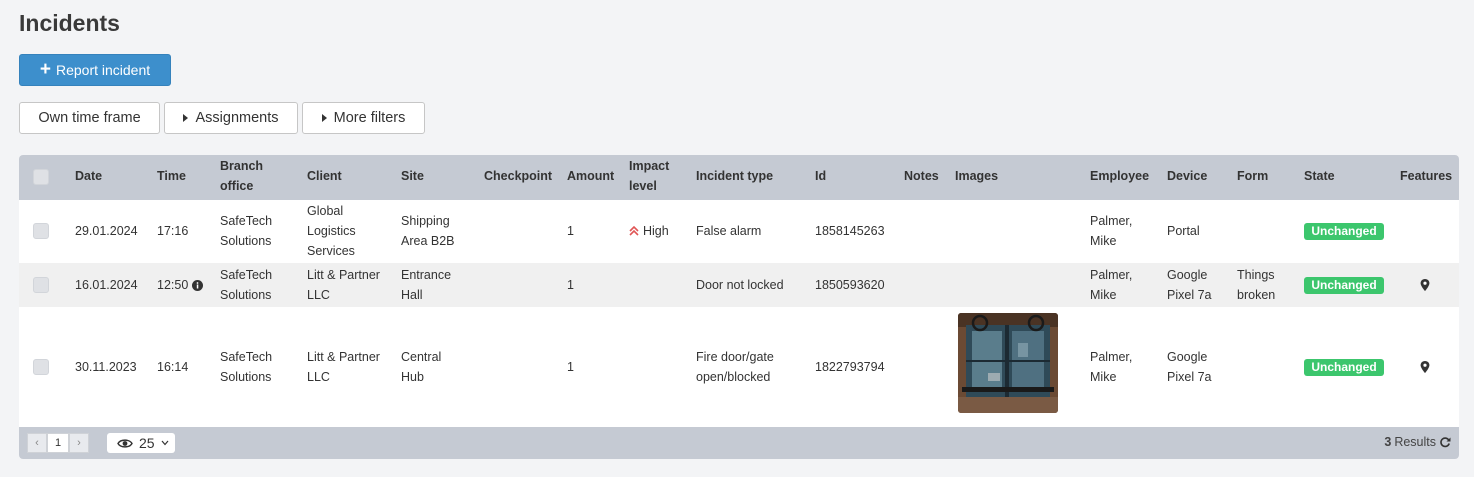 This screenshot has width=1474, height=477. What do you see at coordinates (412, 295) in the screenshot?
I see `cell-line: Hall` at bounding box center [412, 295].